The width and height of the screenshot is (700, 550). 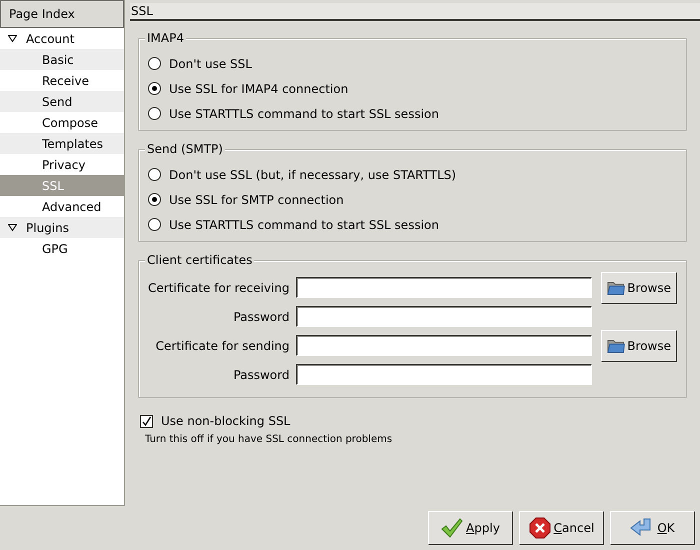 I want to click on radio-label: Use SSL for SMTP connection, so click(x=256, y=199).